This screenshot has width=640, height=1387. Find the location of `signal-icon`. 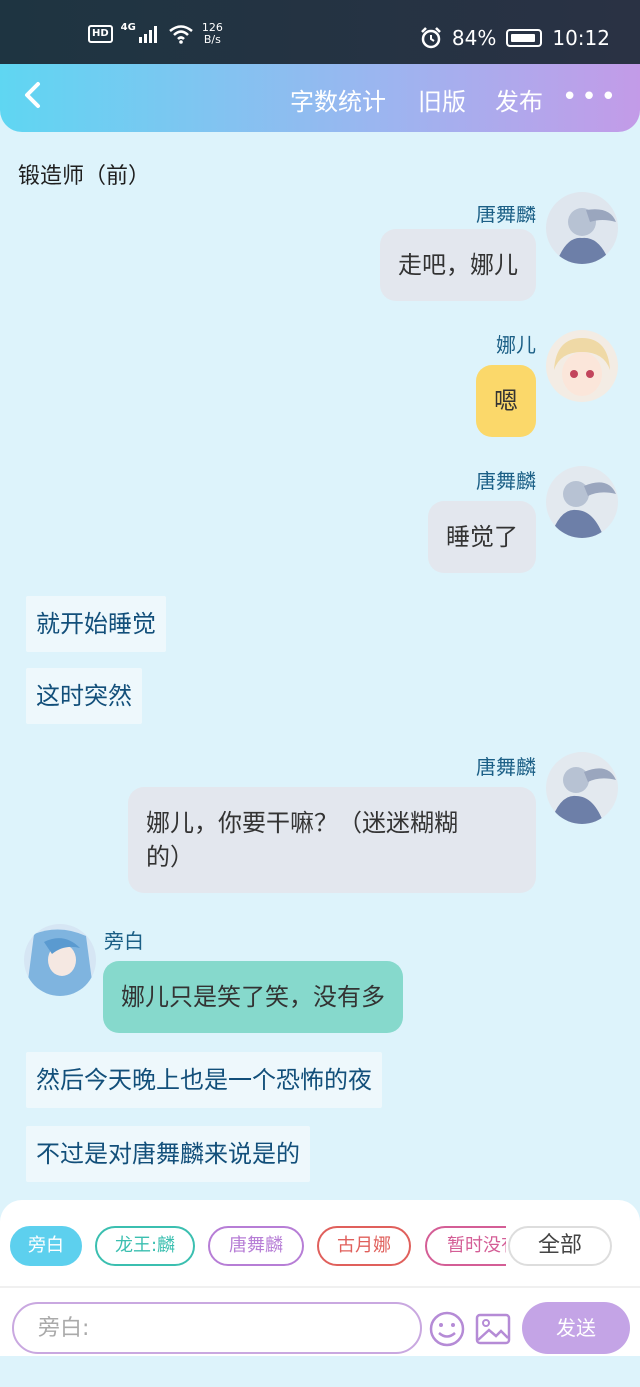

signal-icon is located at coordinates (147, 34).